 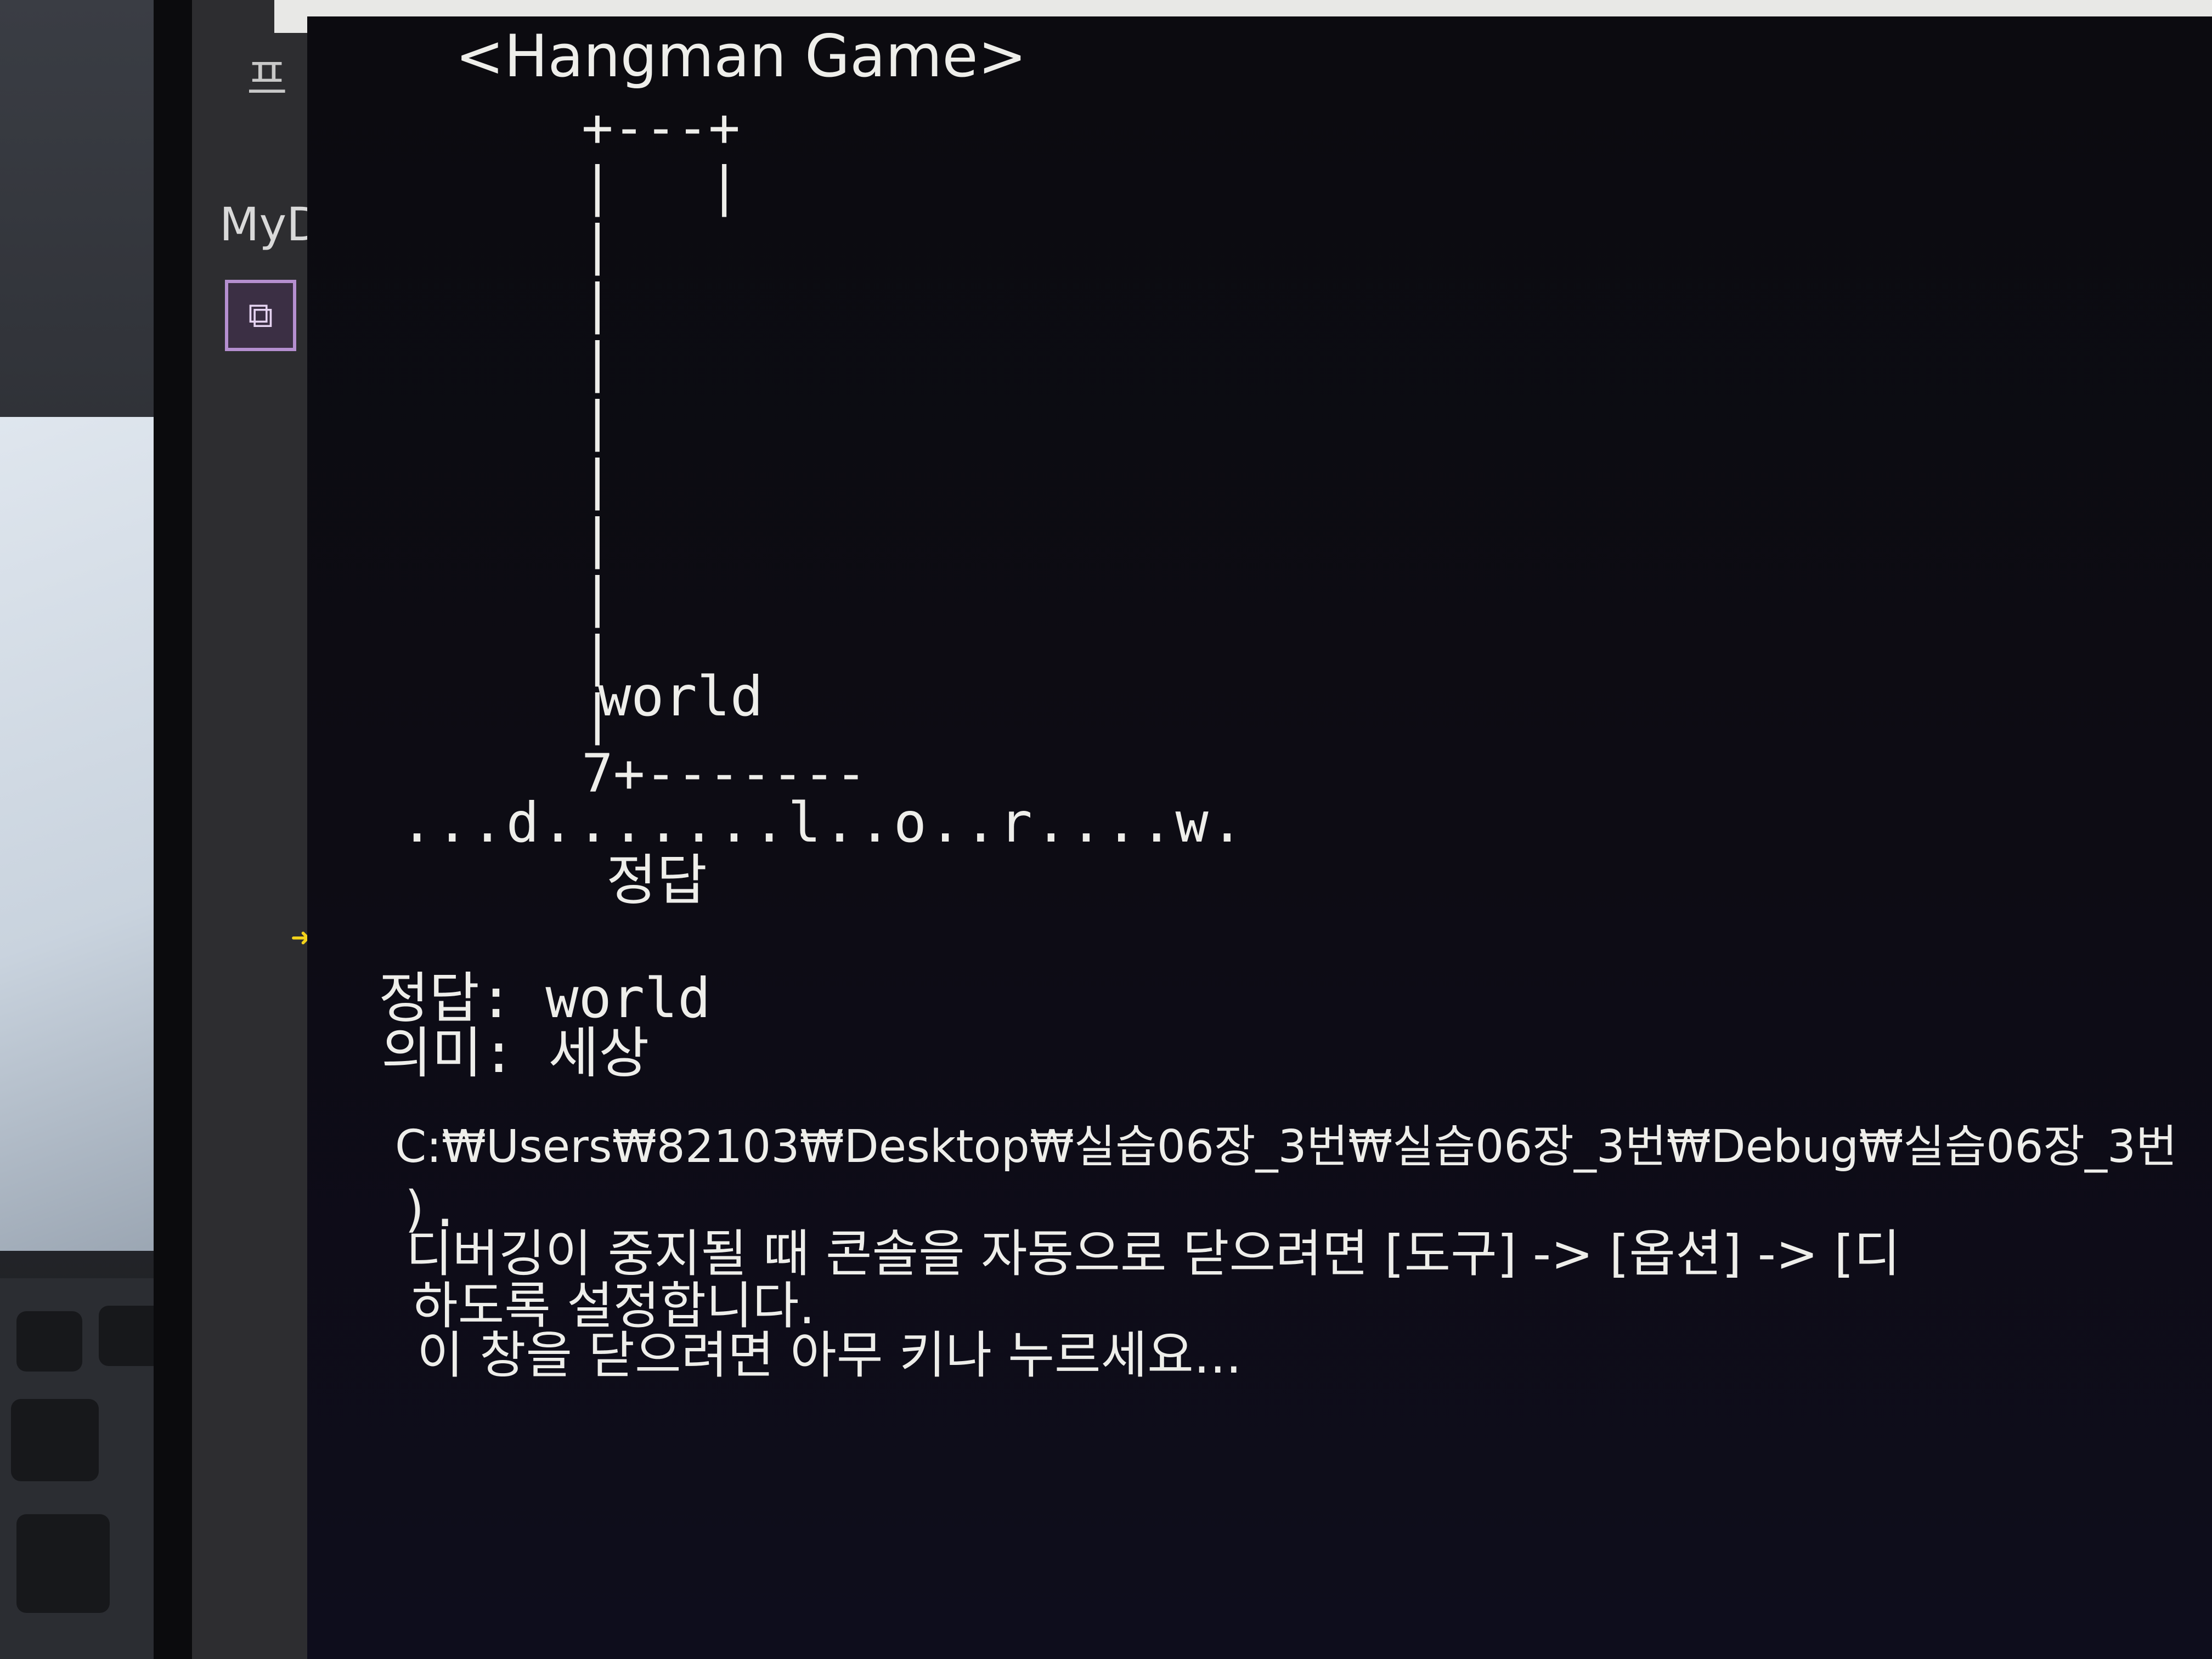 What do you see at coordinates (267, 76) in the screenshot?
I see `ide-menu-label: 프` at bounding box center [267, 76].